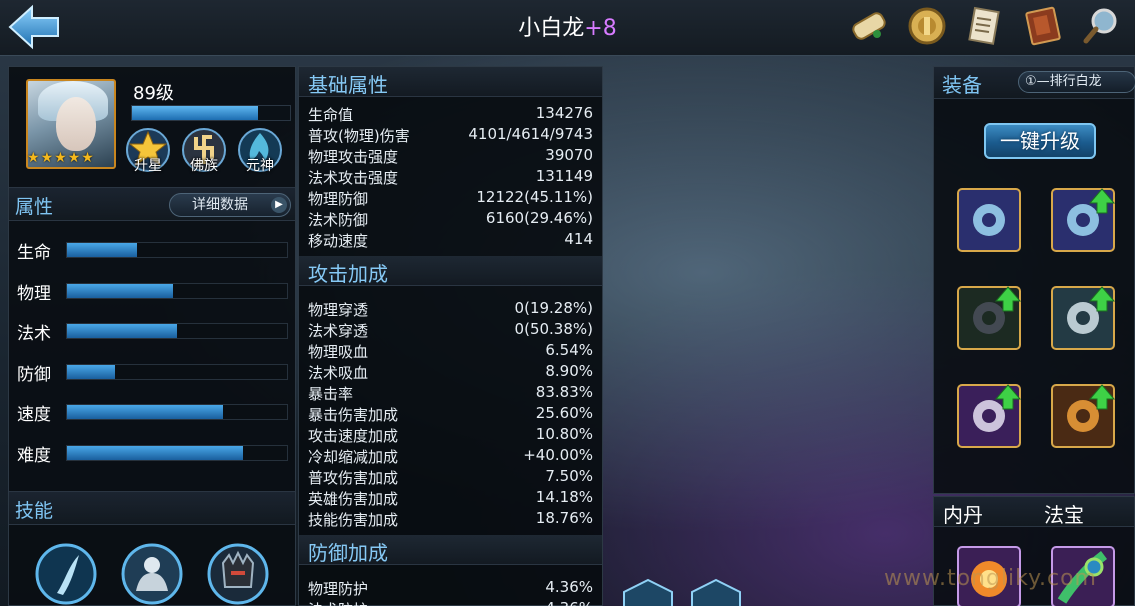  I want to click on attribute-row: 物理, so click(152, 291).